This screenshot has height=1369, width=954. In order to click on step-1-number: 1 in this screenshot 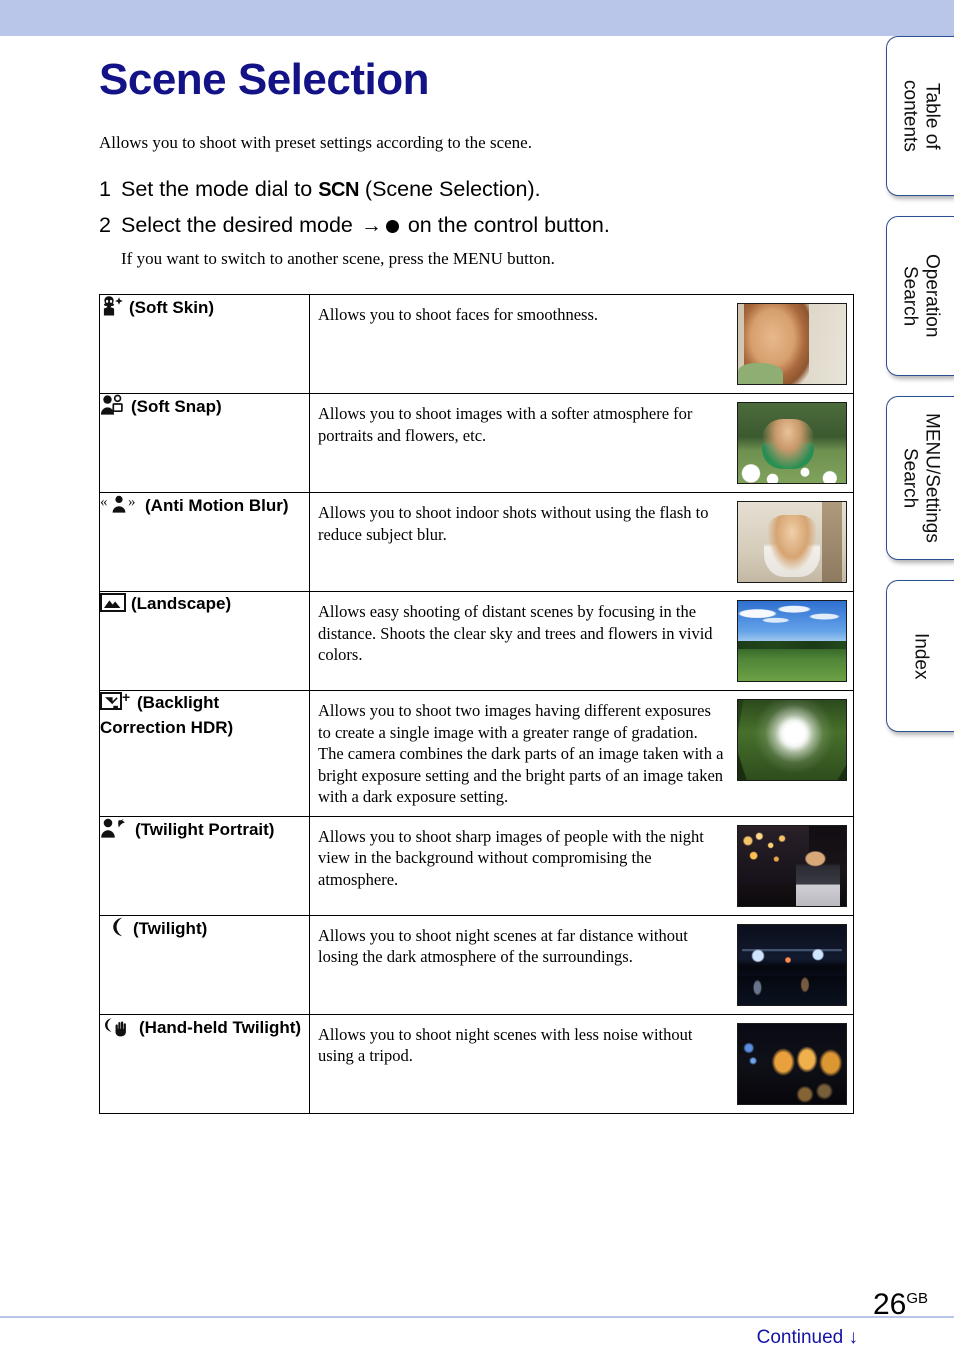, I will do `click(105, 189)`.